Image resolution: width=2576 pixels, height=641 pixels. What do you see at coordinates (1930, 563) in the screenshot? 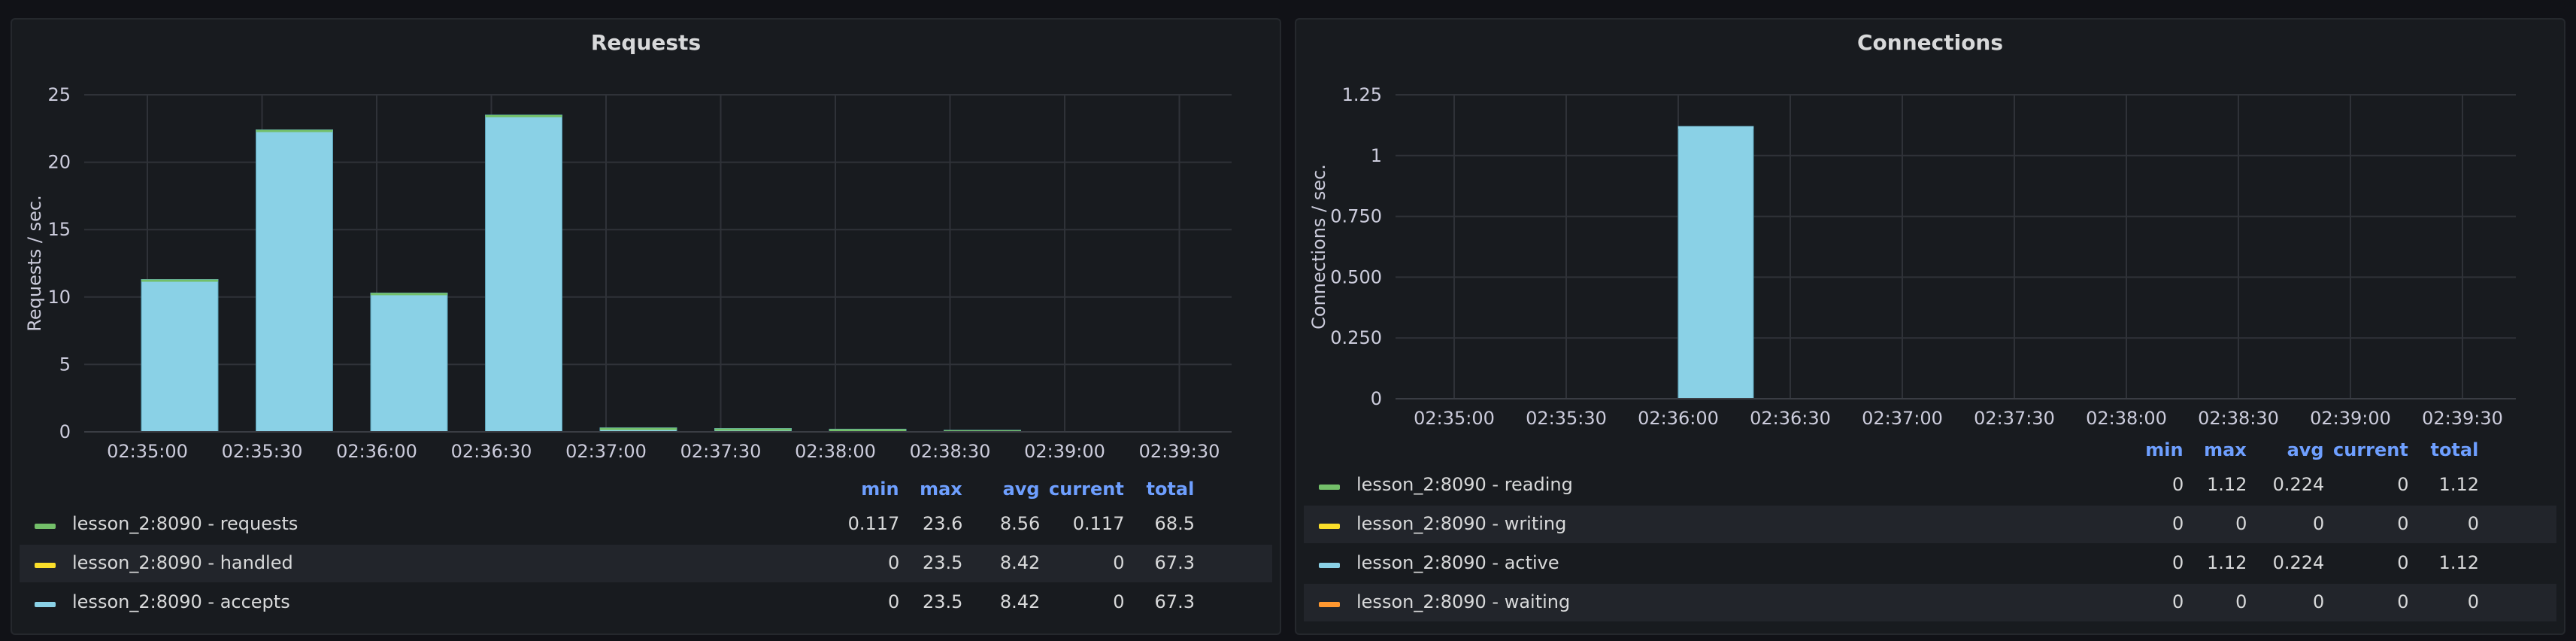
I see `legend-row: lesson_2:8090 - active 0 1.12 0.224 0 1.12` at bounding box center [1930, 563].